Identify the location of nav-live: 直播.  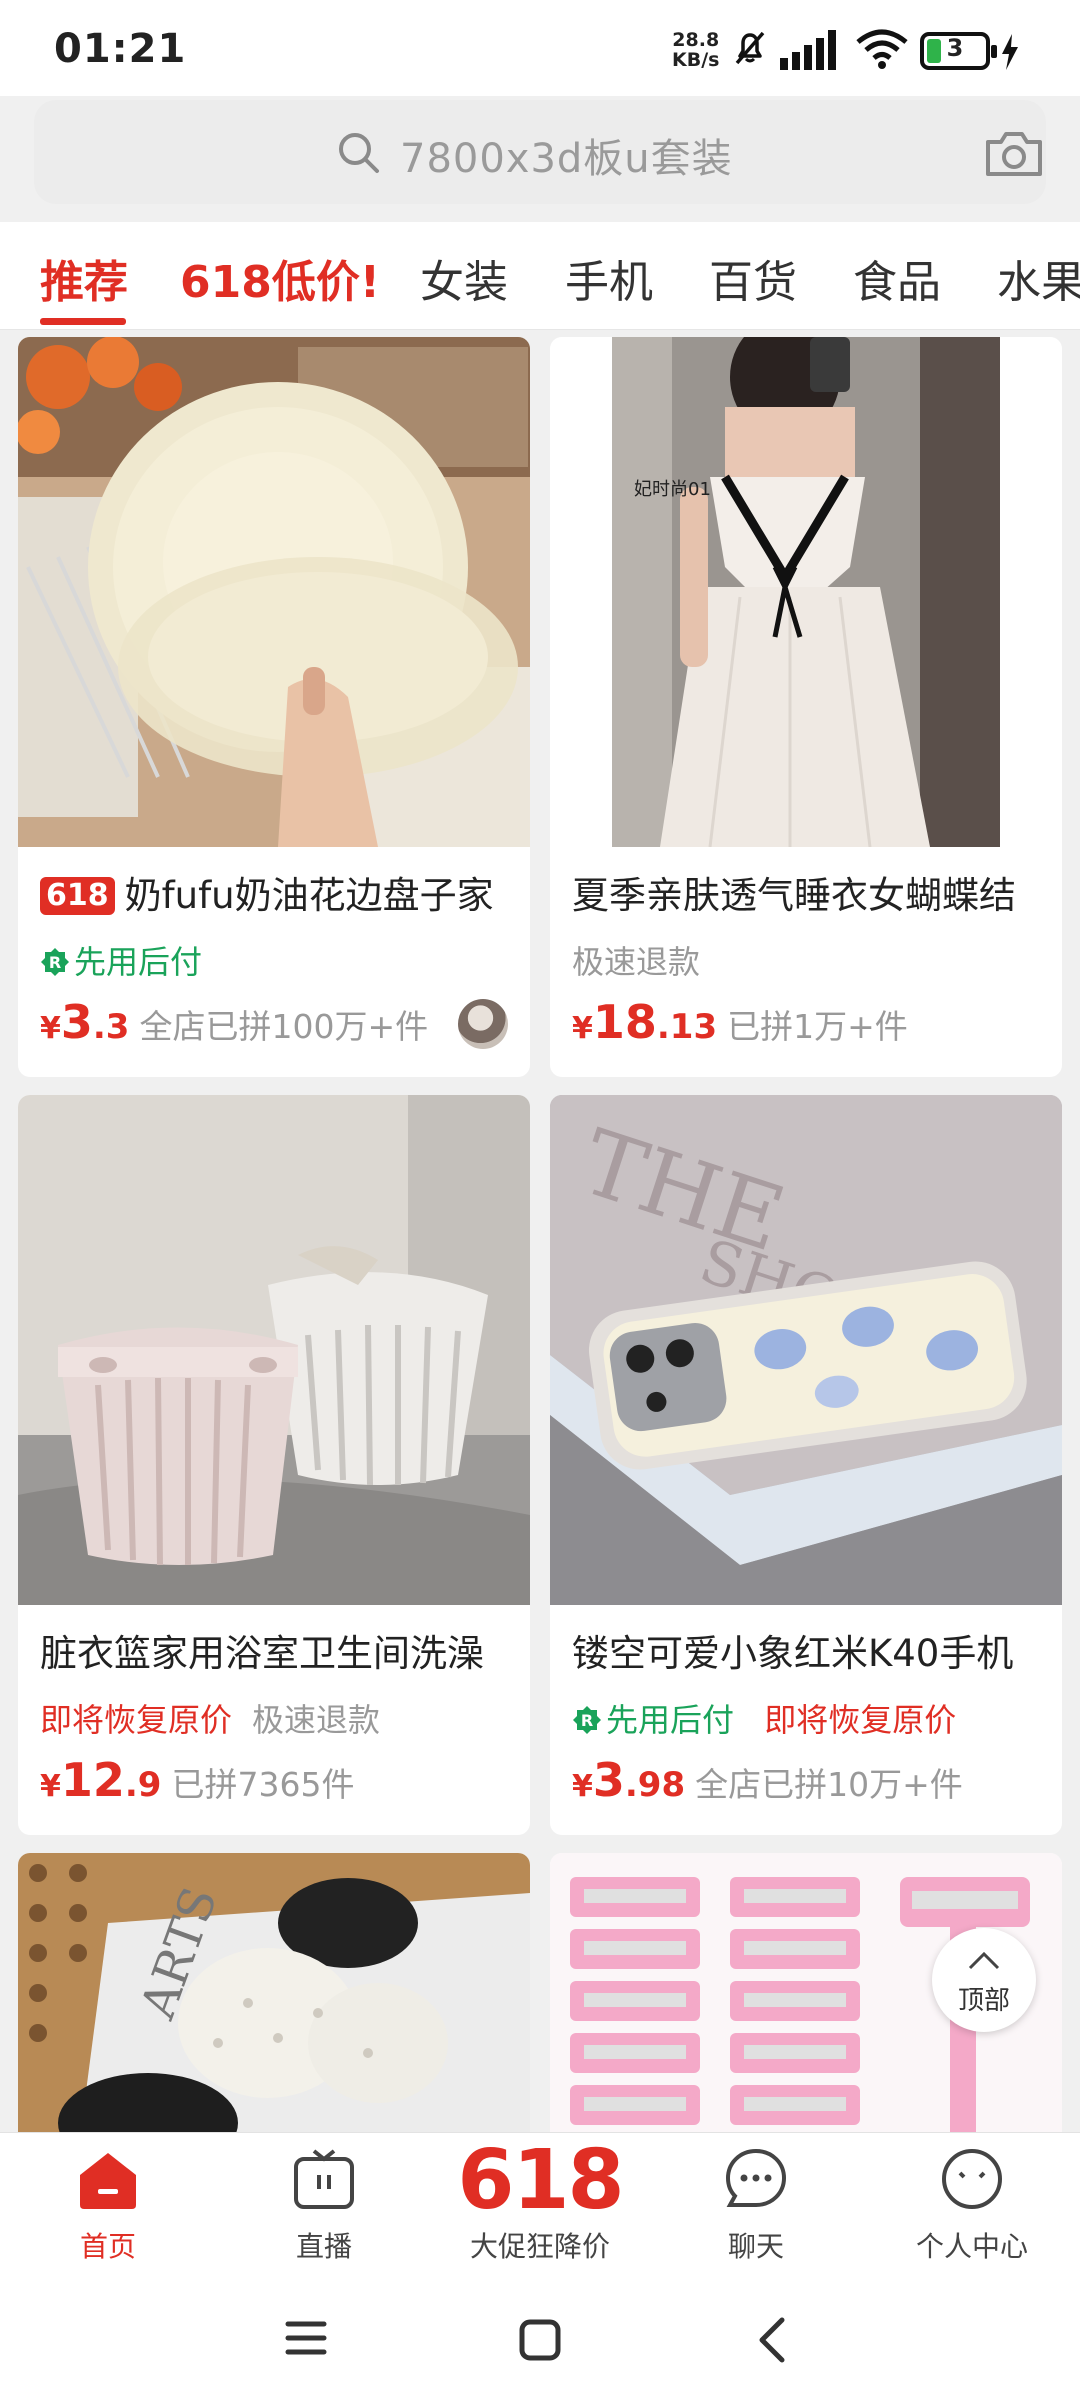
(324, 2205).